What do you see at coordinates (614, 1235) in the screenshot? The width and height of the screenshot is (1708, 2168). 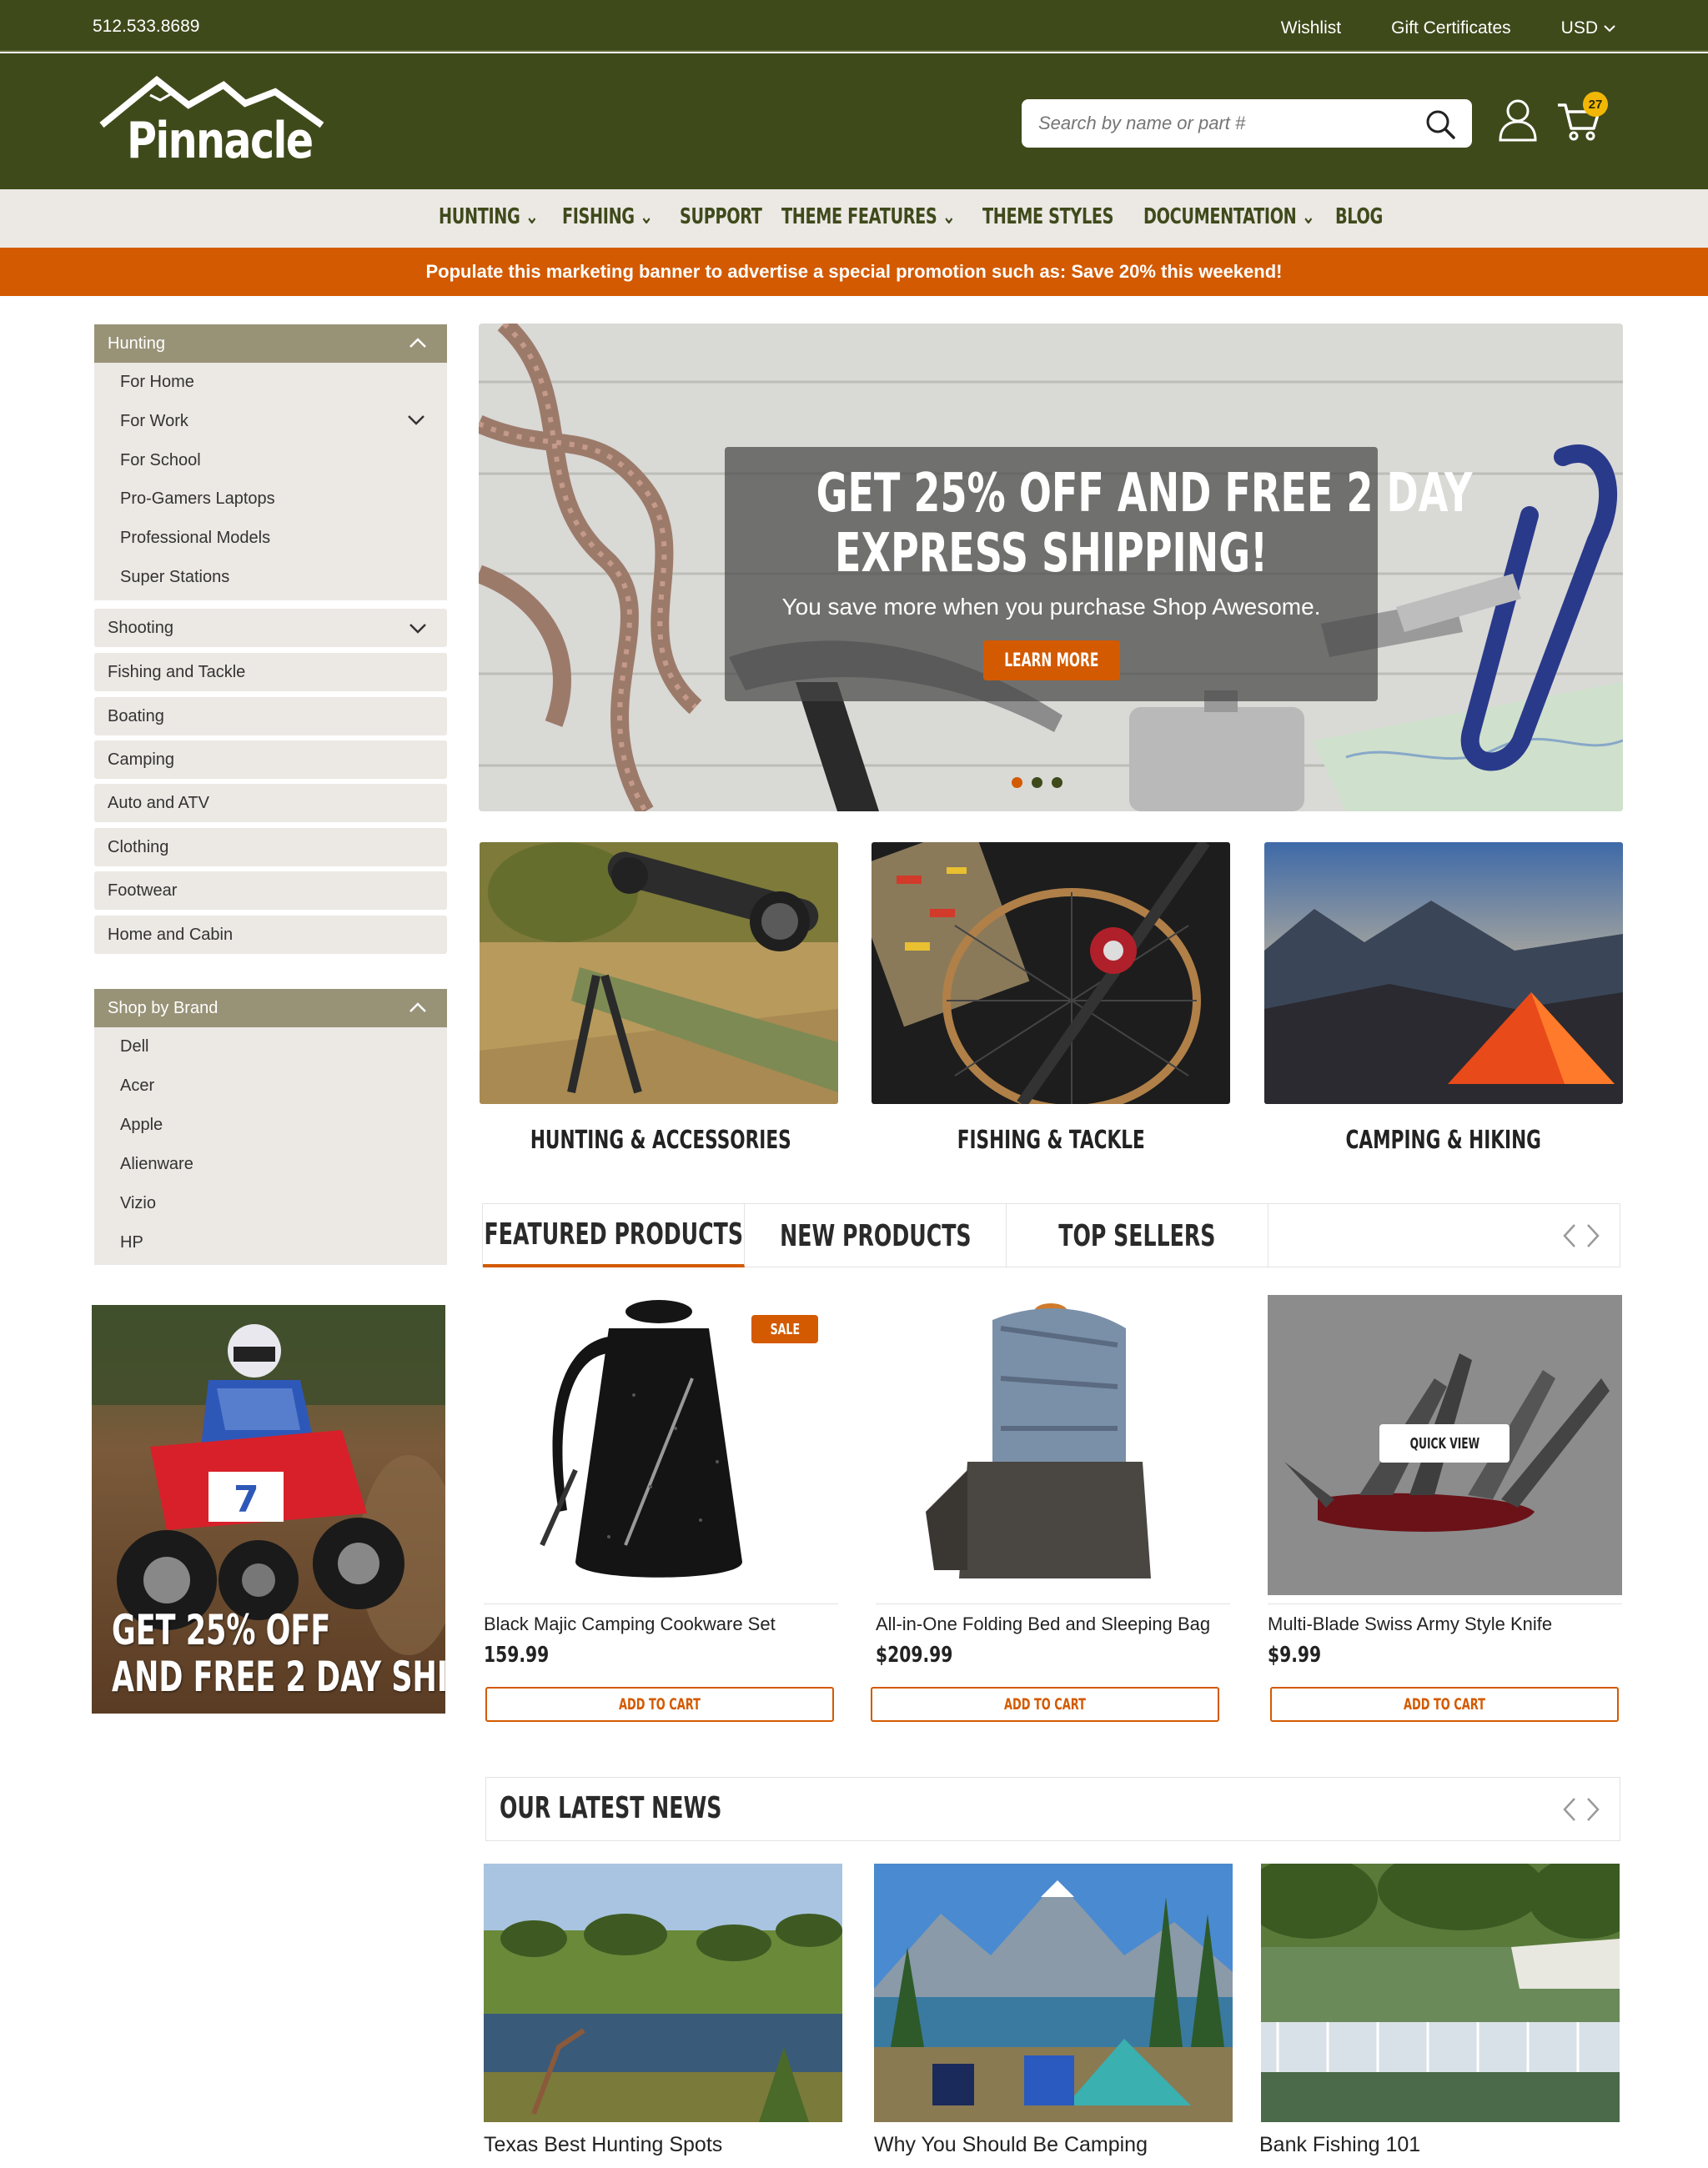 I see `tab-featured-products: FEATURED PRODUCTS` at bounding box center [614, 1235].